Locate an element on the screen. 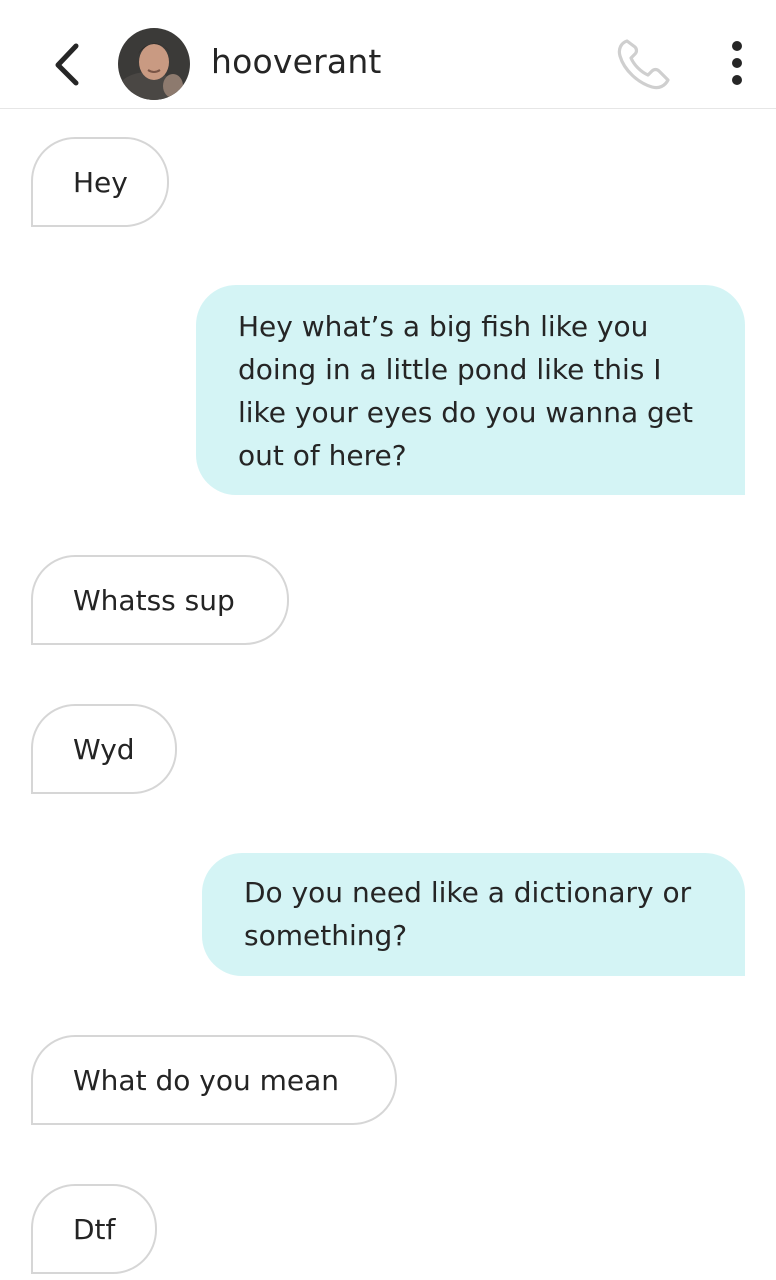  message-text: Whatss sup is located at coordinates (154, 600).